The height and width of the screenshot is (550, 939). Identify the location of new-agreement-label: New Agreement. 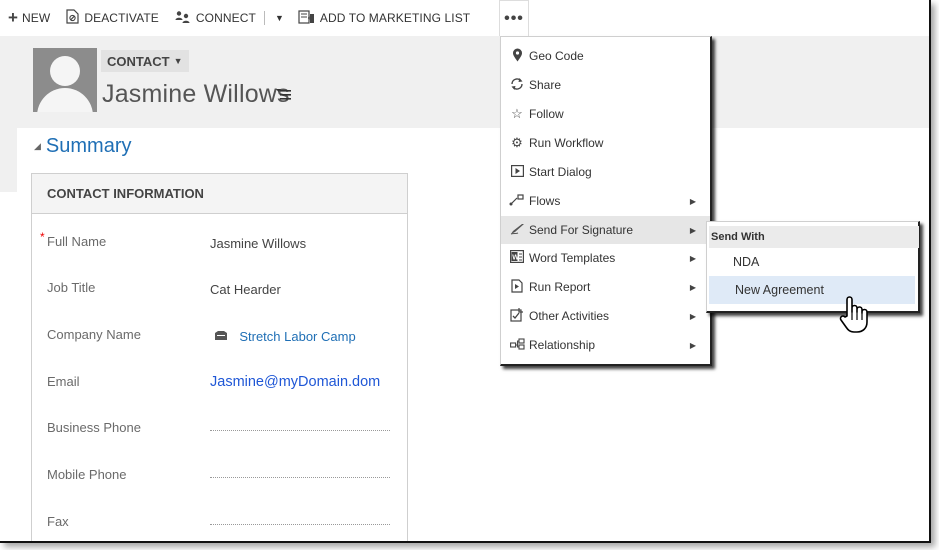
(779, 290).